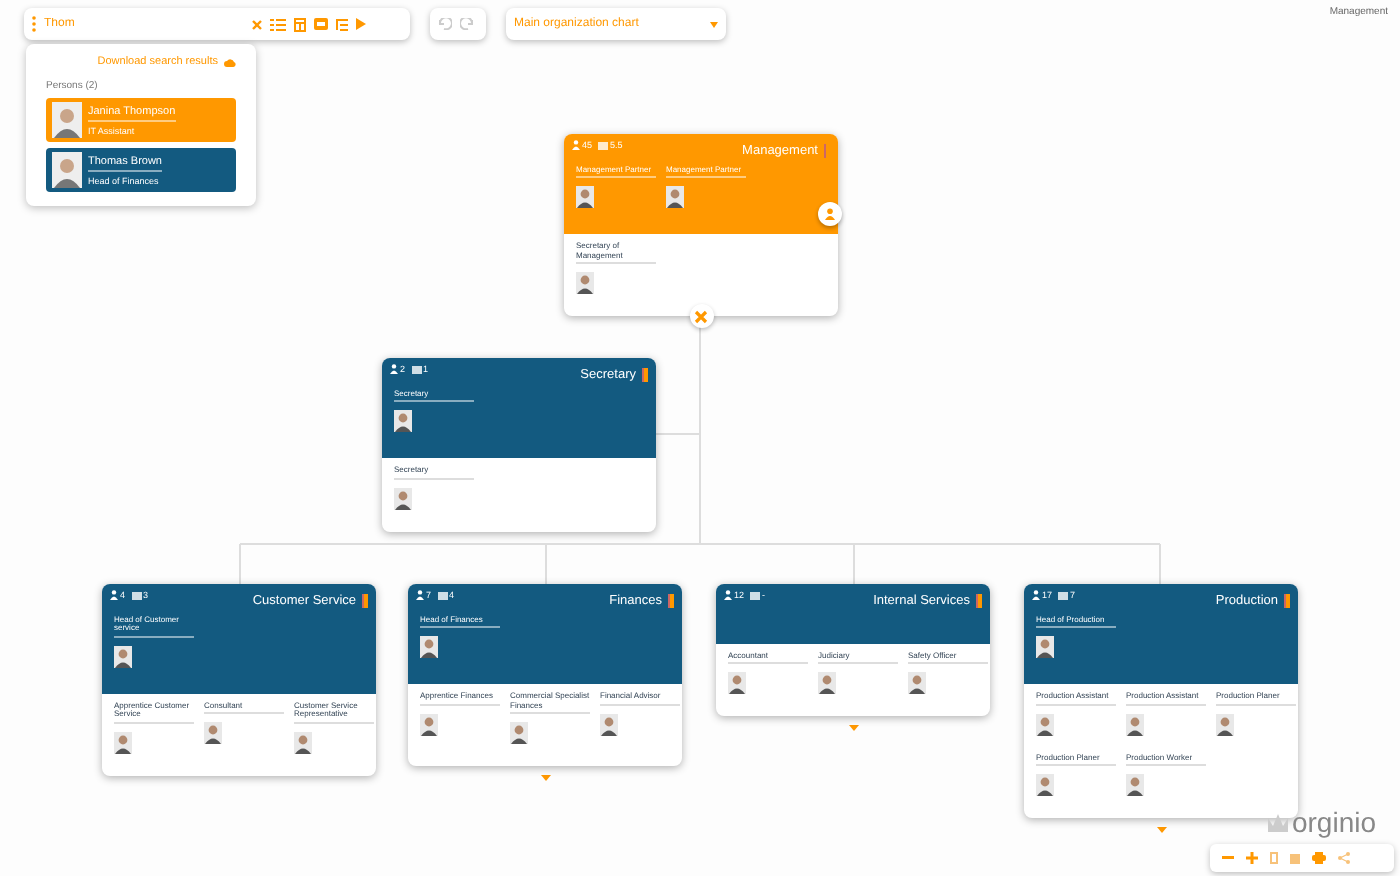 The height and width of the screenshot is (876, 1400). Describe the element at coordinates (1344, 858) in the screenshot. I see `share-icon` at that location.